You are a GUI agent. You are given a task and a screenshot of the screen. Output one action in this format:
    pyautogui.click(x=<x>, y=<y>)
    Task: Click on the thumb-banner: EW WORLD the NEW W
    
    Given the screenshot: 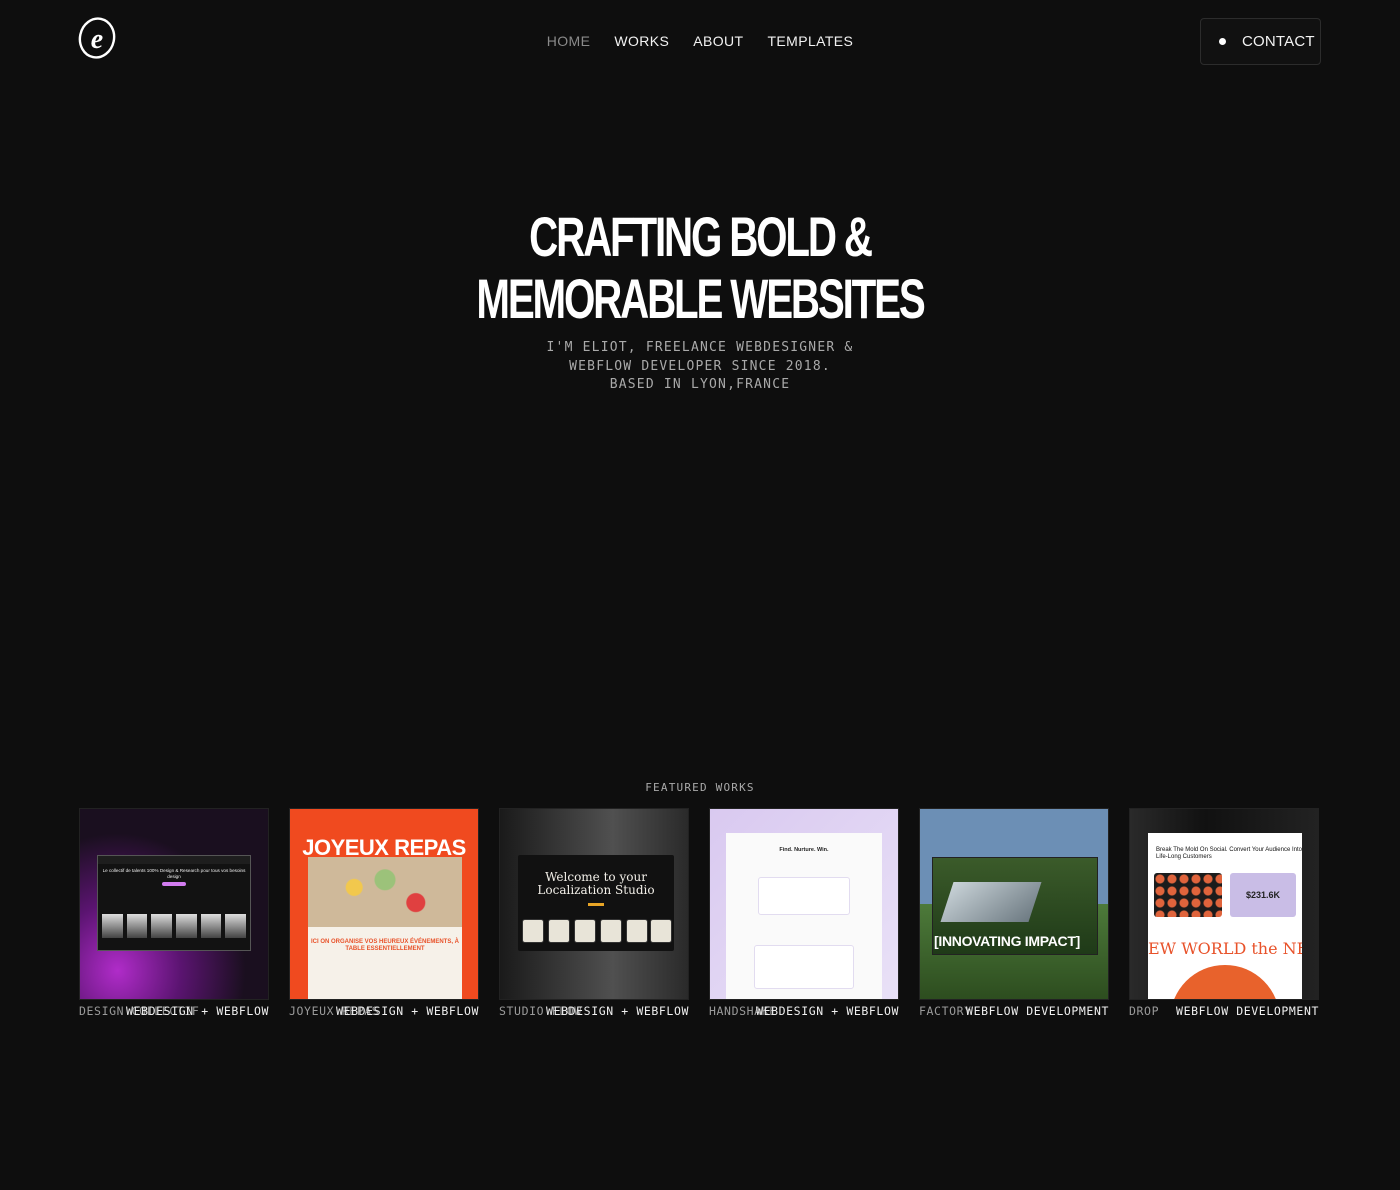 What is the action you would take?
    pyautogui.click(x=1225, y=948)
    